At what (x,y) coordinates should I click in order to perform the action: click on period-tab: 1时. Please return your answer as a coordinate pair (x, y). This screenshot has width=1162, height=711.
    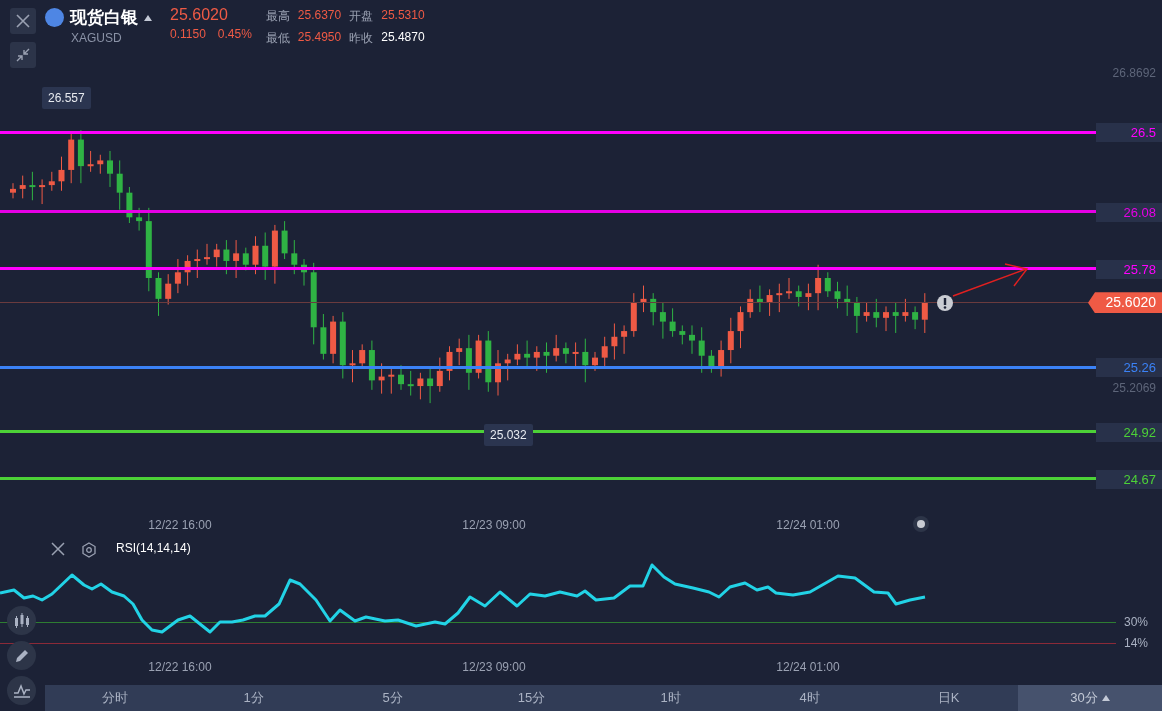
    Looking at the image, I should click on (670, 698).